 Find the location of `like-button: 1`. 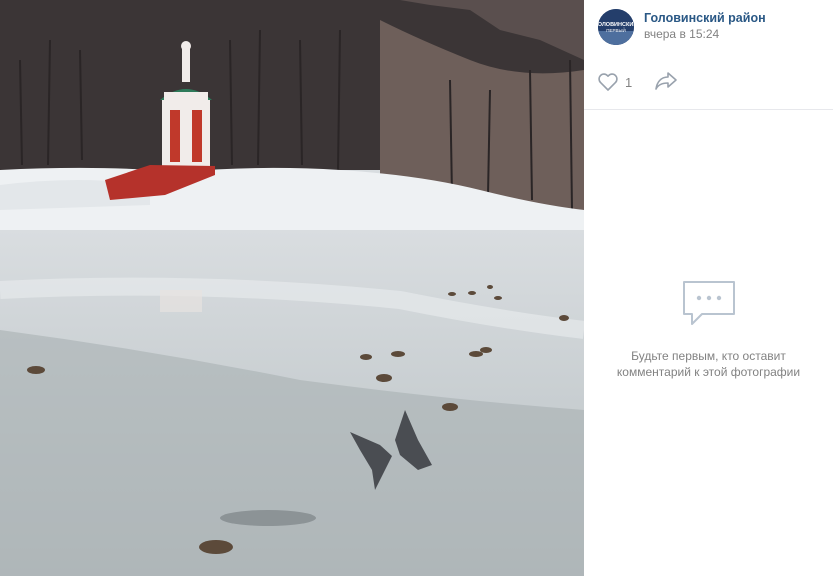

like-button: 1 is located at coordinates (615, 82).